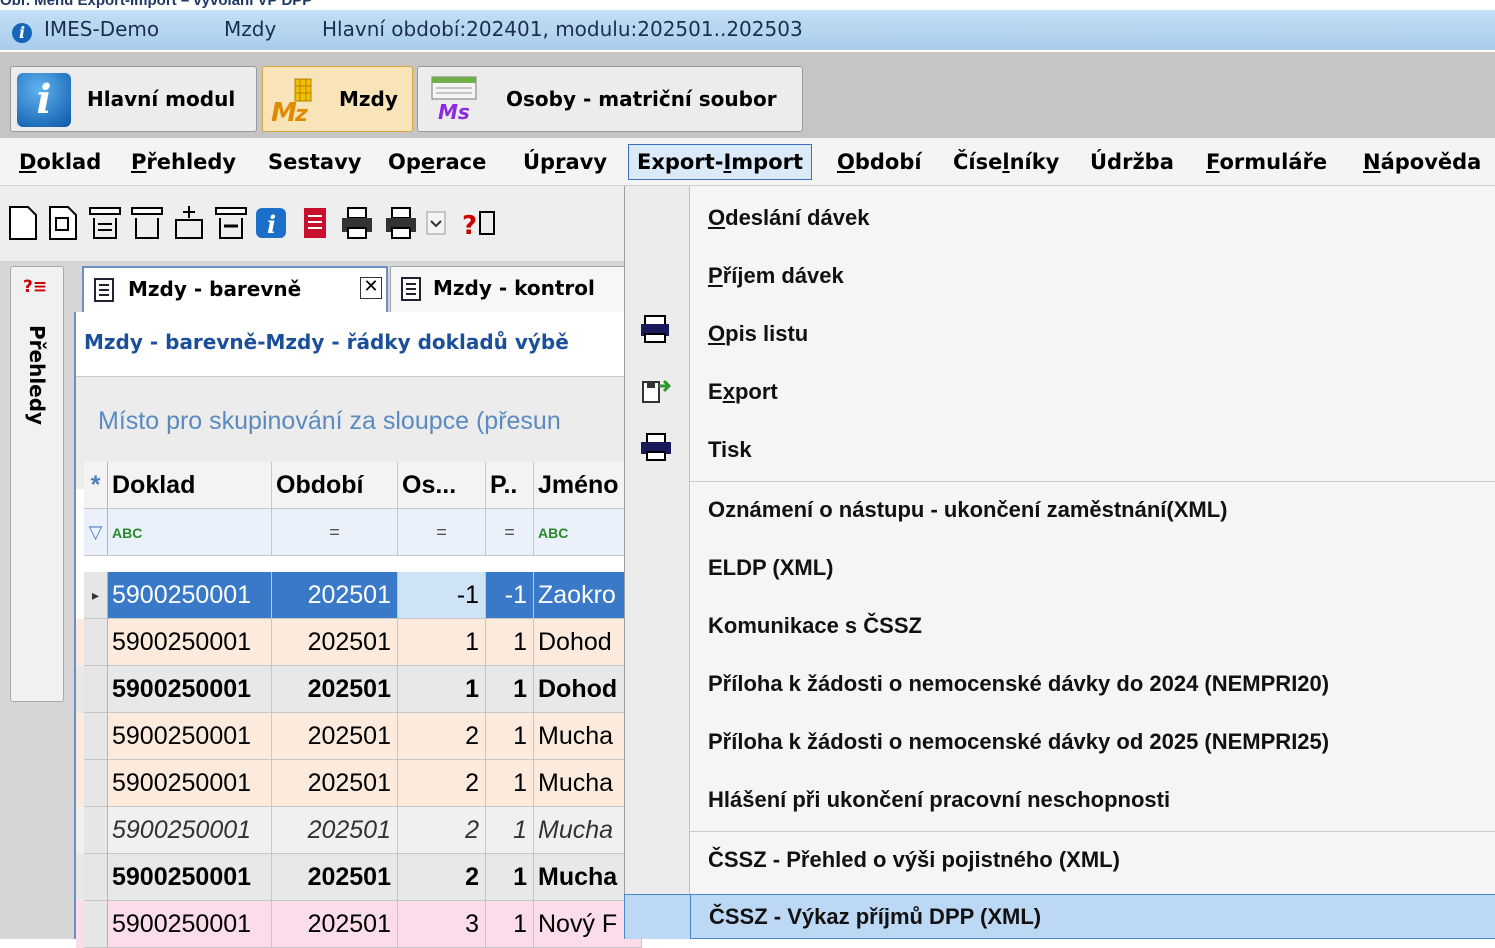 The height and width of the screenshot is (948, 1495). I want to click on document-list-icon, so click(315, 223).